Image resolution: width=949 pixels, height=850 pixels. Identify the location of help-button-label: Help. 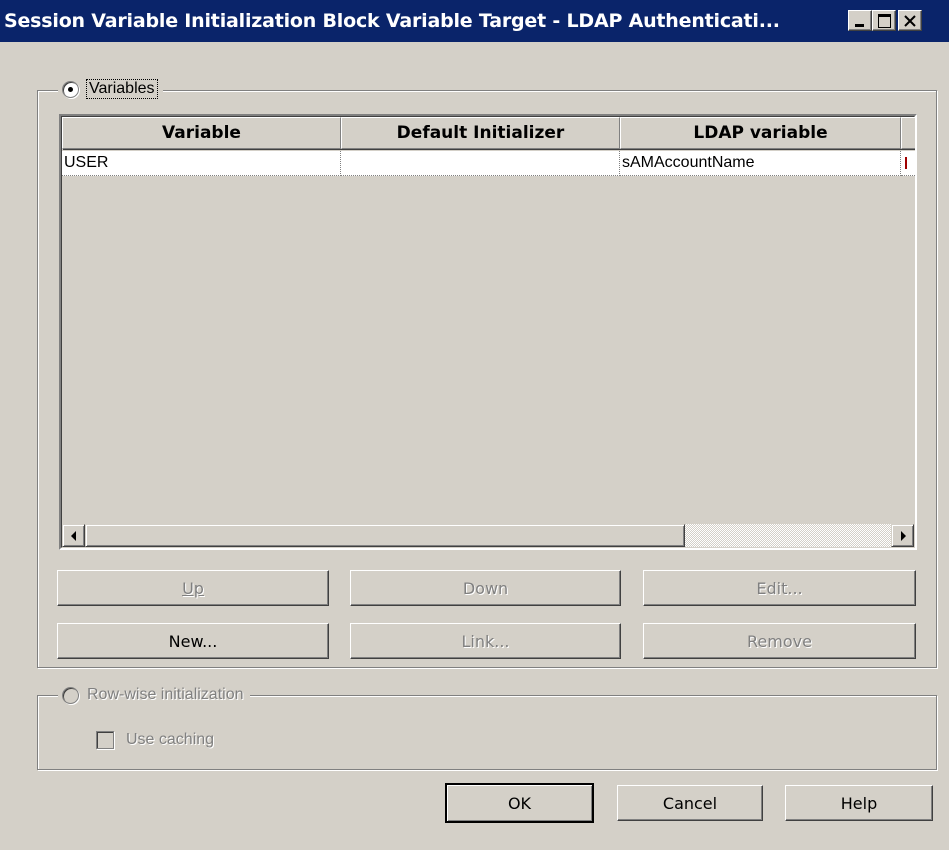
(859, 803).